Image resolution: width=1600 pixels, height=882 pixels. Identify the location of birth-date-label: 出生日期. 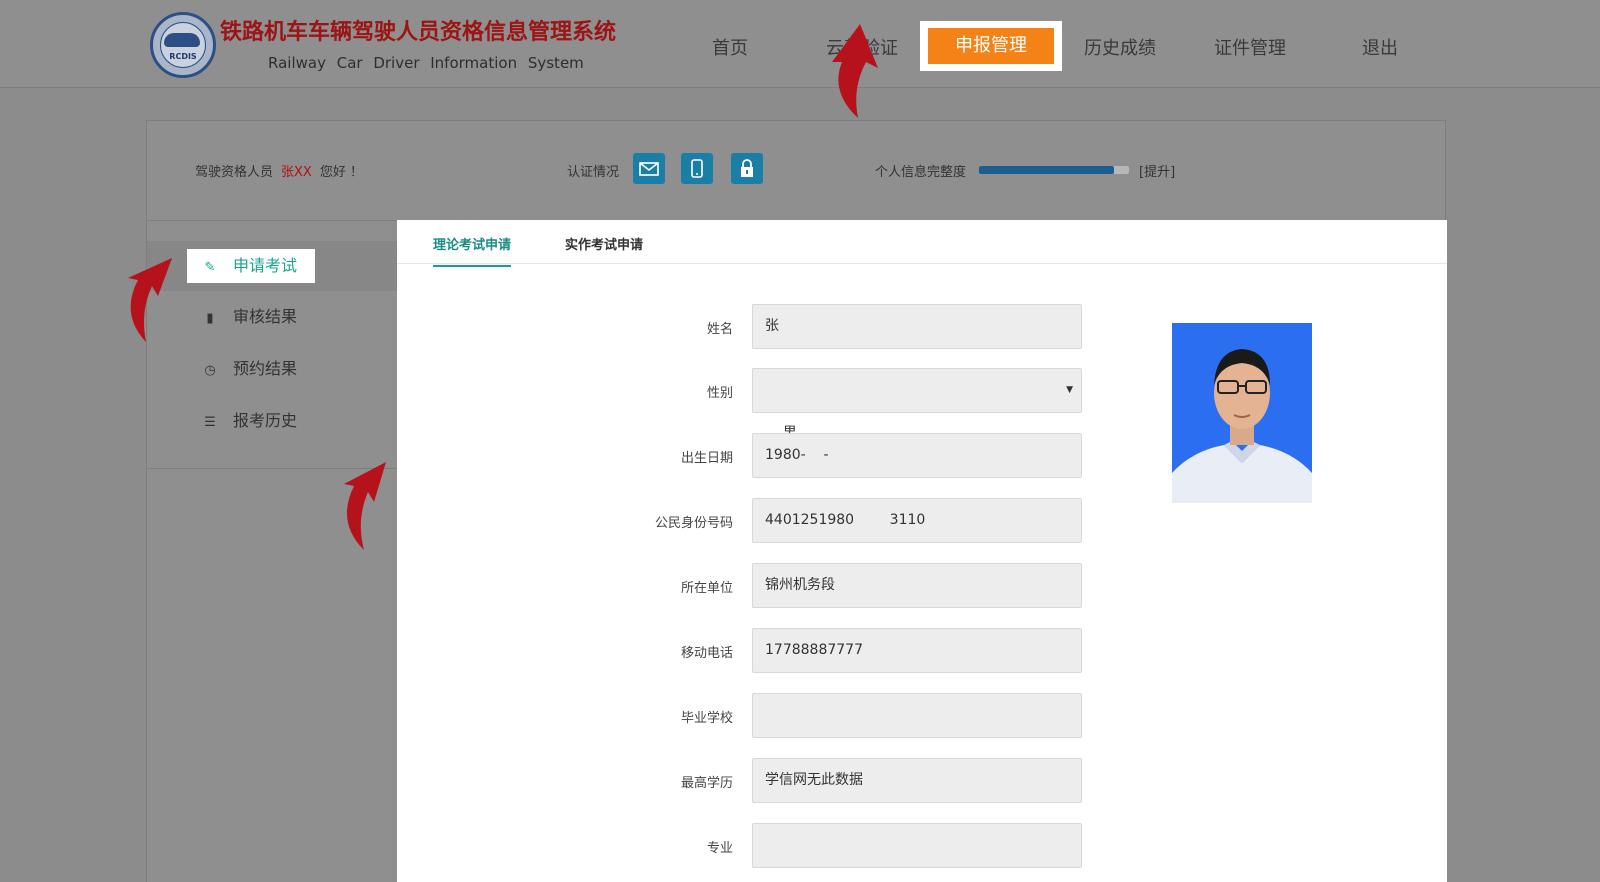
(706, 458).